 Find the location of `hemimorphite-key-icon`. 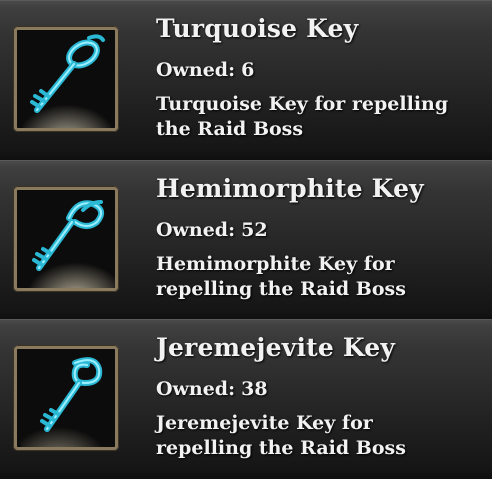

hemimorphite-key-icon is located at coordinates (66, 239).